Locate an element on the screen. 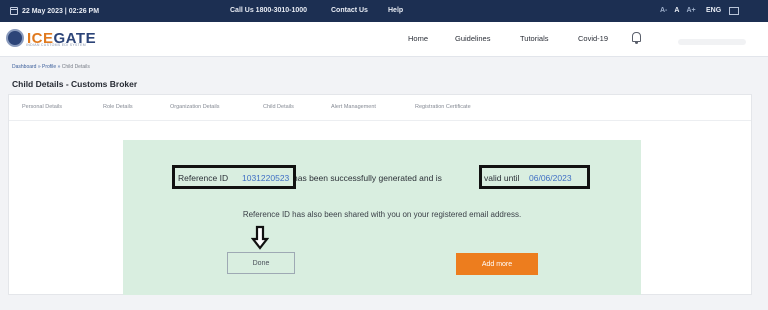 This screenshot has width=768, height=310. tab-role-details: Role Details is located at coordinates (118, 107).